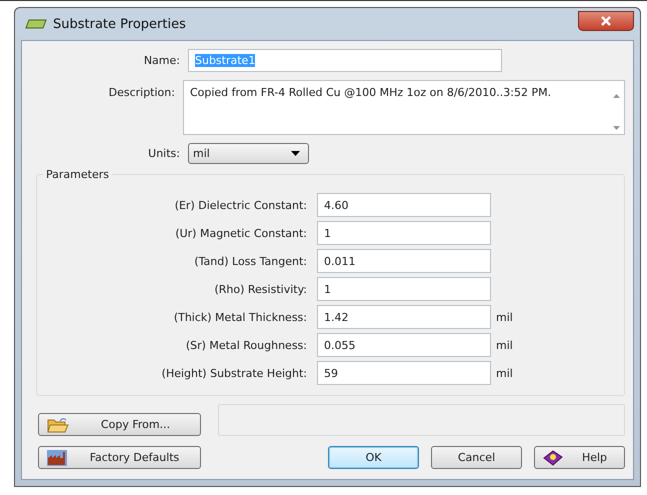 This screenshot has width=647, height=495. Describe the element at coordinates (164, 153) in the screenshot. I see `units-label: Units:` at that location.